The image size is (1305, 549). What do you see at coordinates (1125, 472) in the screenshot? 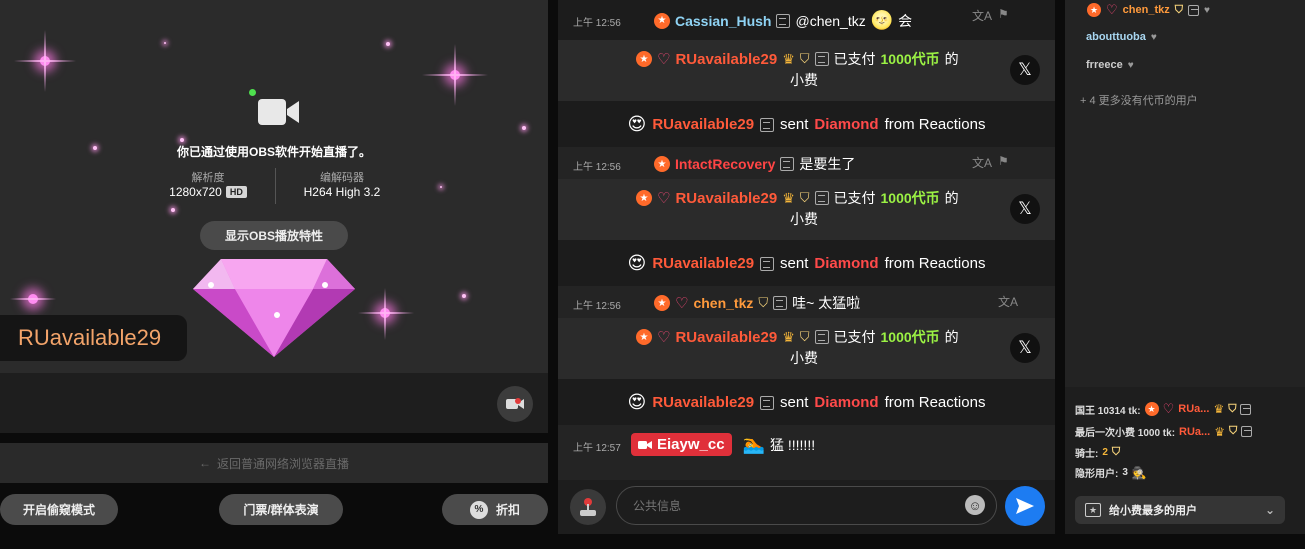
I see `hidden-count: 3` at bounding box center [1125, 472].